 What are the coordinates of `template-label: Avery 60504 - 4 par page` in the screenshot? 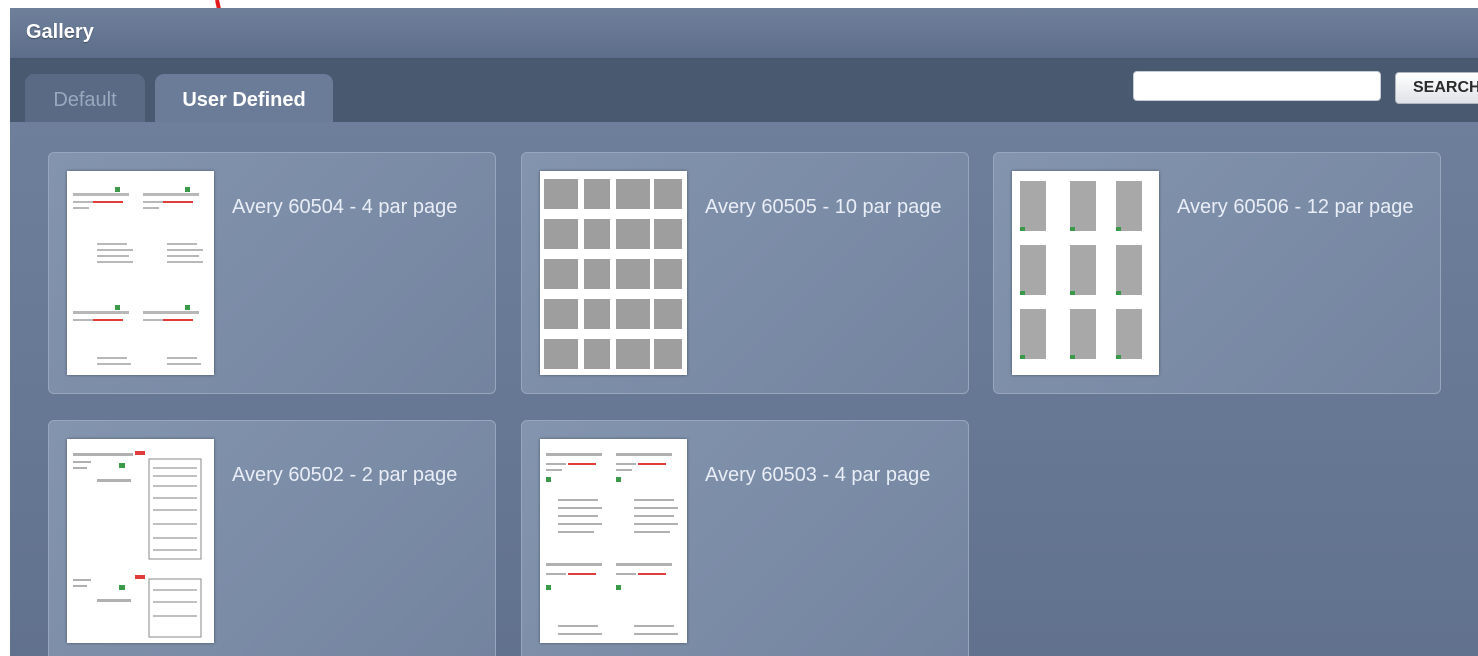 It's located at (345, 207).